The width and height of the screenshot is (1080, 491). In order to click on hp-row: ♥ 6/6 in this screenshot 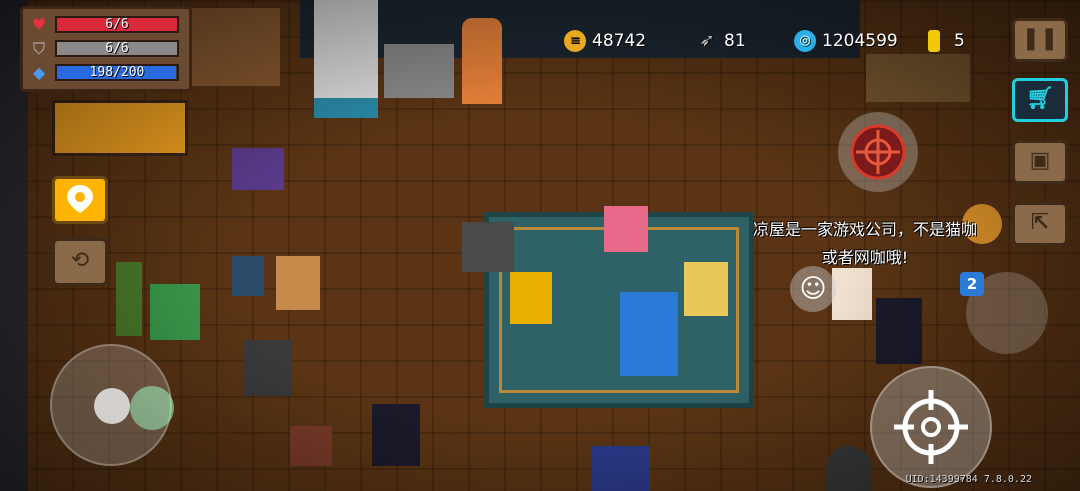, I will do `click(105, 25)`.